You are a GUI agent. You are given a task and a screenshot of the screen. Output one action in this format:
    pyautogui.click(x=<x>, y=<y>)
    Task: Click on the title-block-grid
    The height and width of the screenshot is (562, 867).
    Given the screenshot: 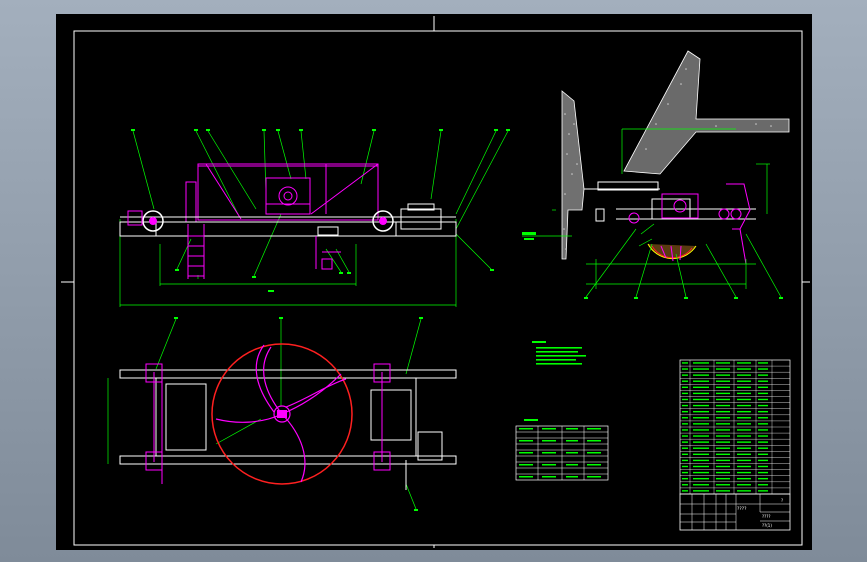 What is the action you would take?
    pyautogui.click(x=735, y=512)
    